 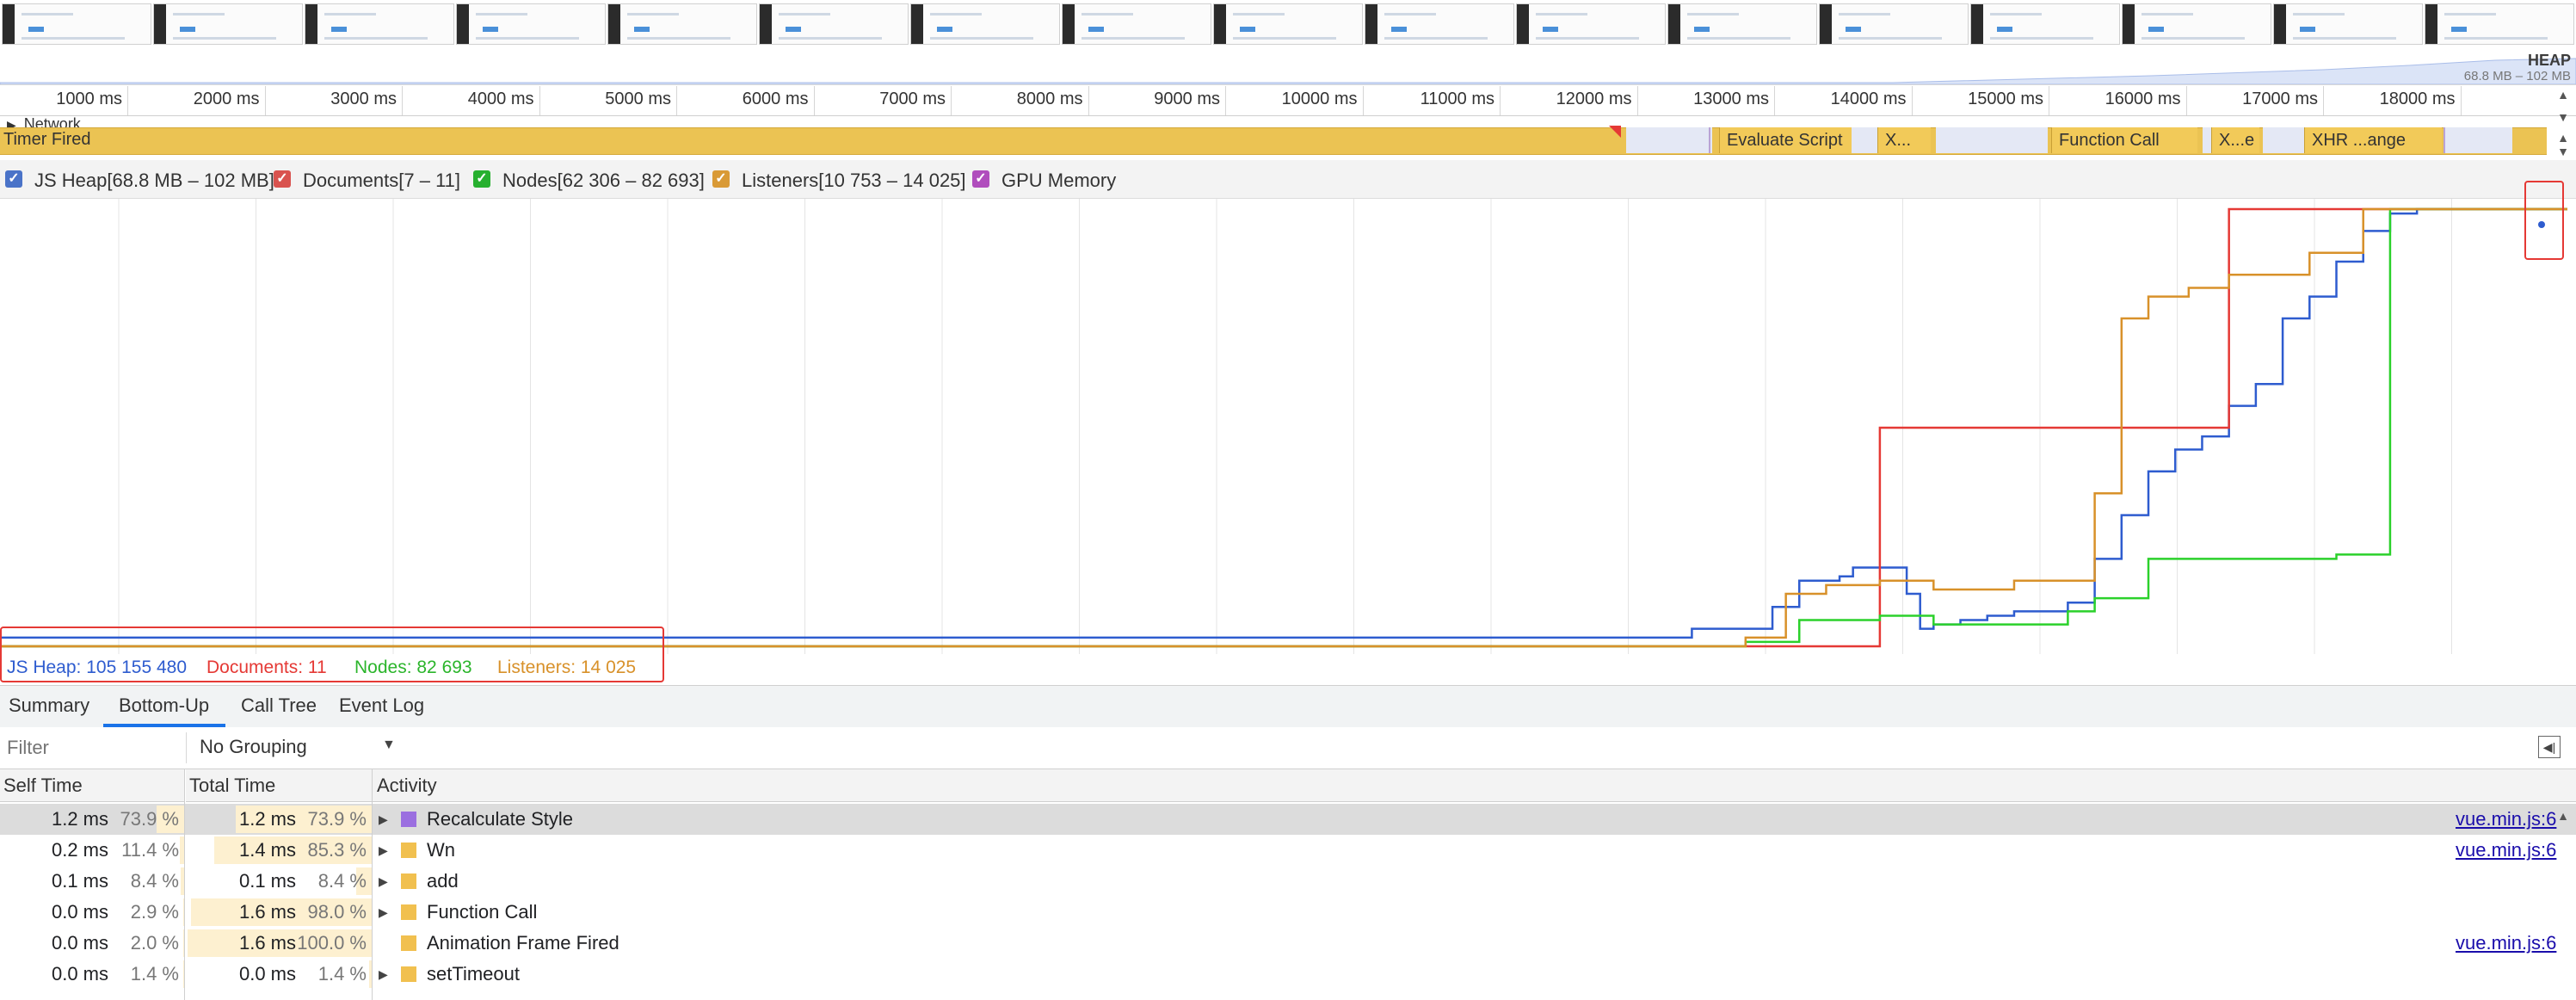 What do you see at coordinates (13, 179) in the screenshot?
I see `js-heap-checkbox: ✓` at bounding box center [13, 179].